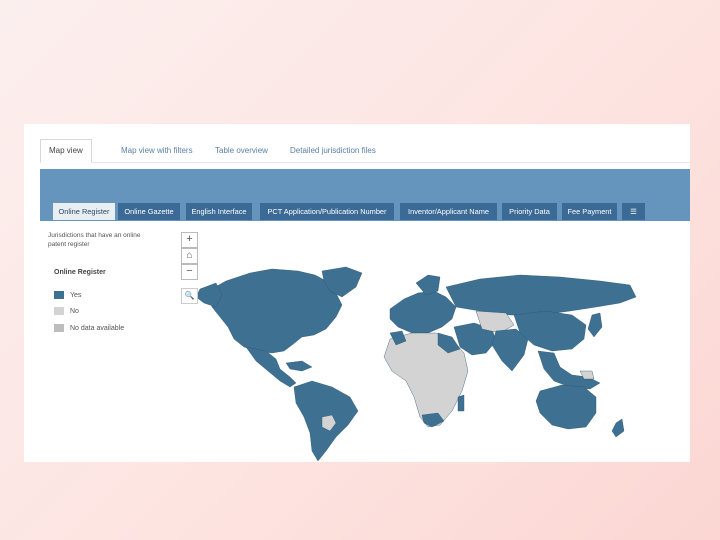 Image resolution: width=720 pixels, height=540 pixels. Describe the element at coordinates (275, 311) in the screenshot. I see `north-america-region` at that location.